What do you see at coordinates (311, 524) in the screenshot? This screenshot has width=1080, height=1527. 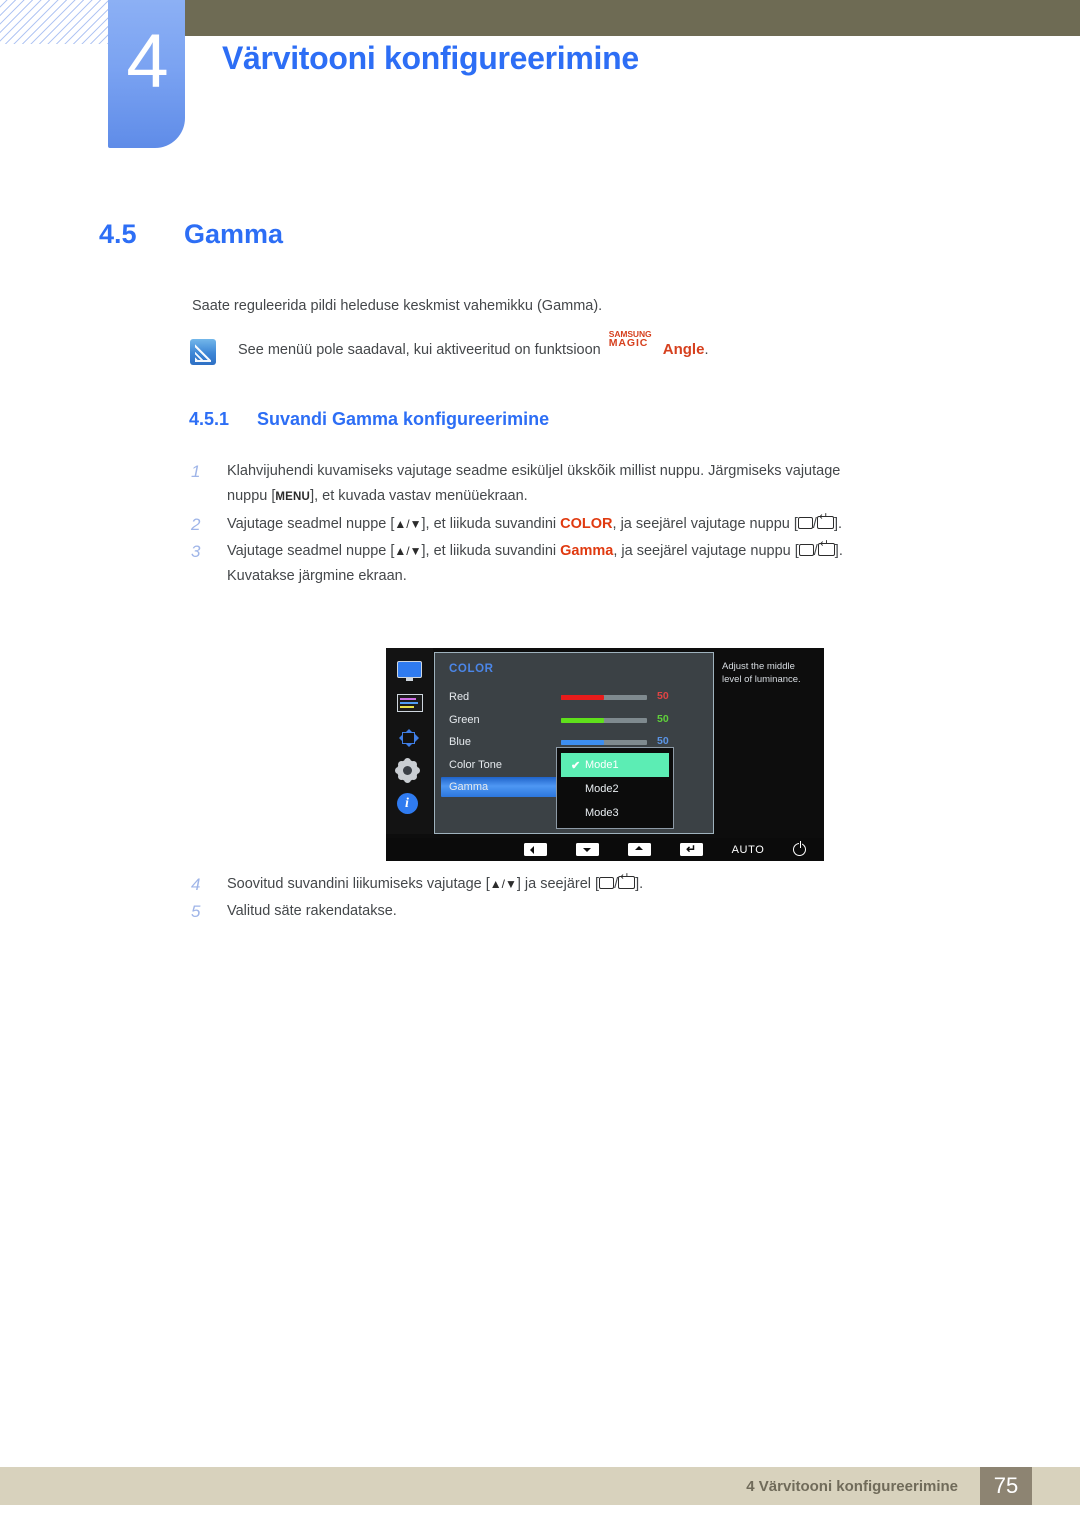 I see `step2-a: Vajutage seadmel nuppe [` at bounding box center [311, 524].